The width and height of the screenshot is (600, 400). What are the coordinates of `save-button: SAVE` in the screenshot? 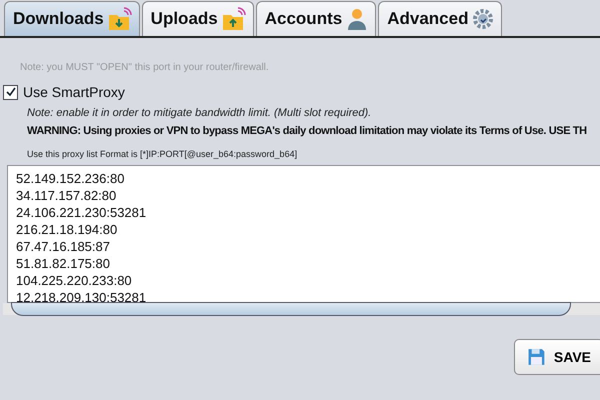 It's located at (557, 357).